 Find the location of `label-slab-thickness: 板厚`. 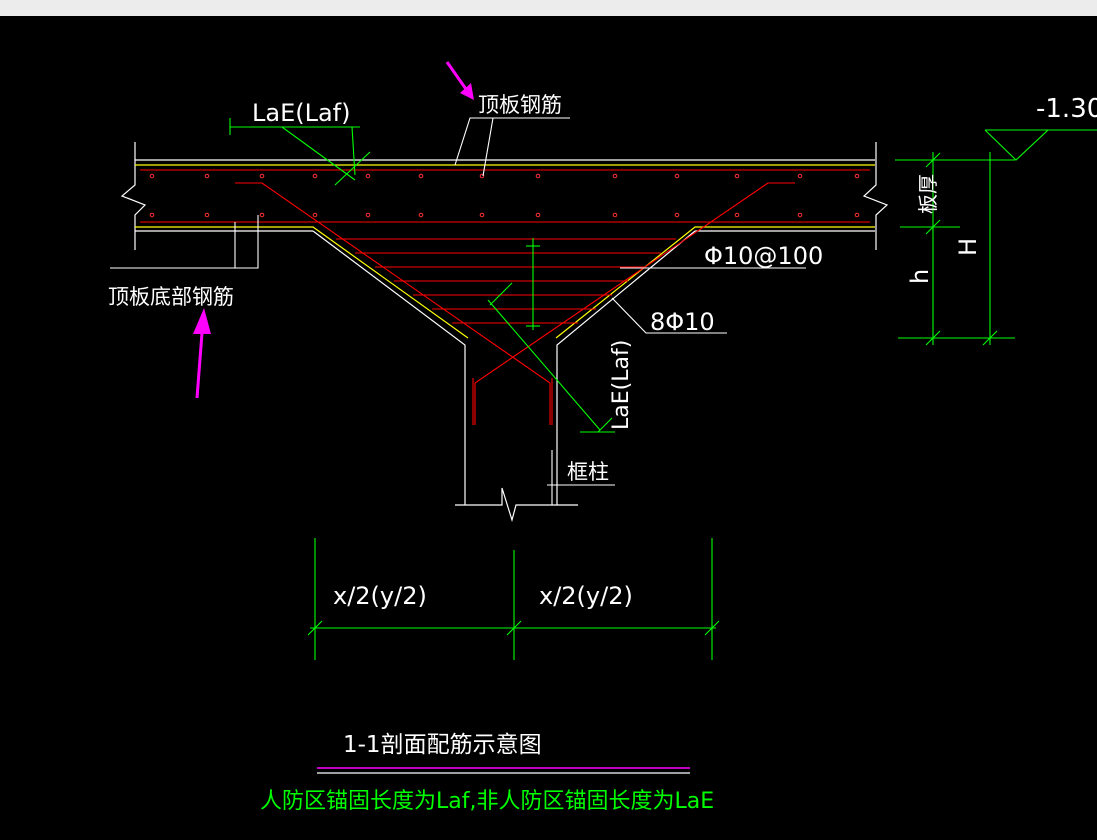

label-slab-thickness: 板厚 is located at coordinates (928, 194).